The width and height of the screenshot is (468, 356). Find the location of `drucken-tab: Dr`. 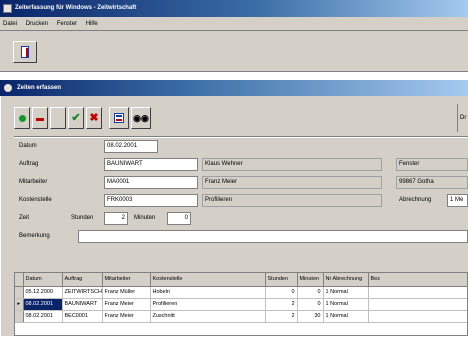

drucken-tab: Dr is located at coordinates (462, 118).